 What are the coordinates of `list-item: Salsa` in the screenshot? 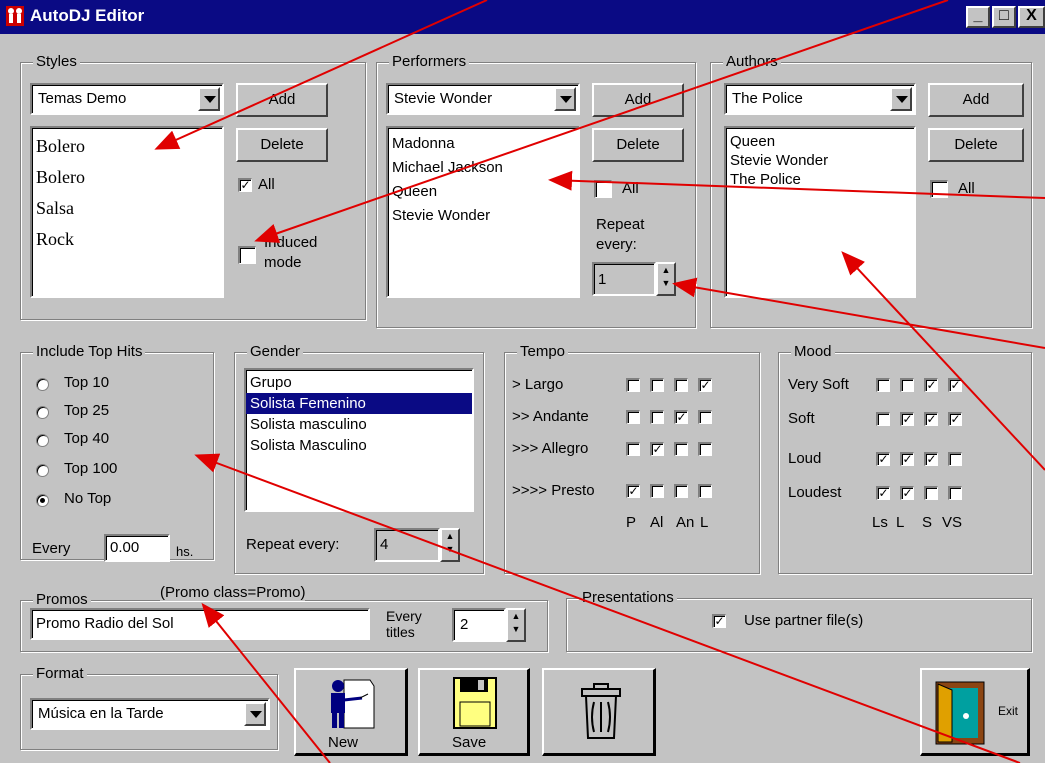 It's located at (127, 208).